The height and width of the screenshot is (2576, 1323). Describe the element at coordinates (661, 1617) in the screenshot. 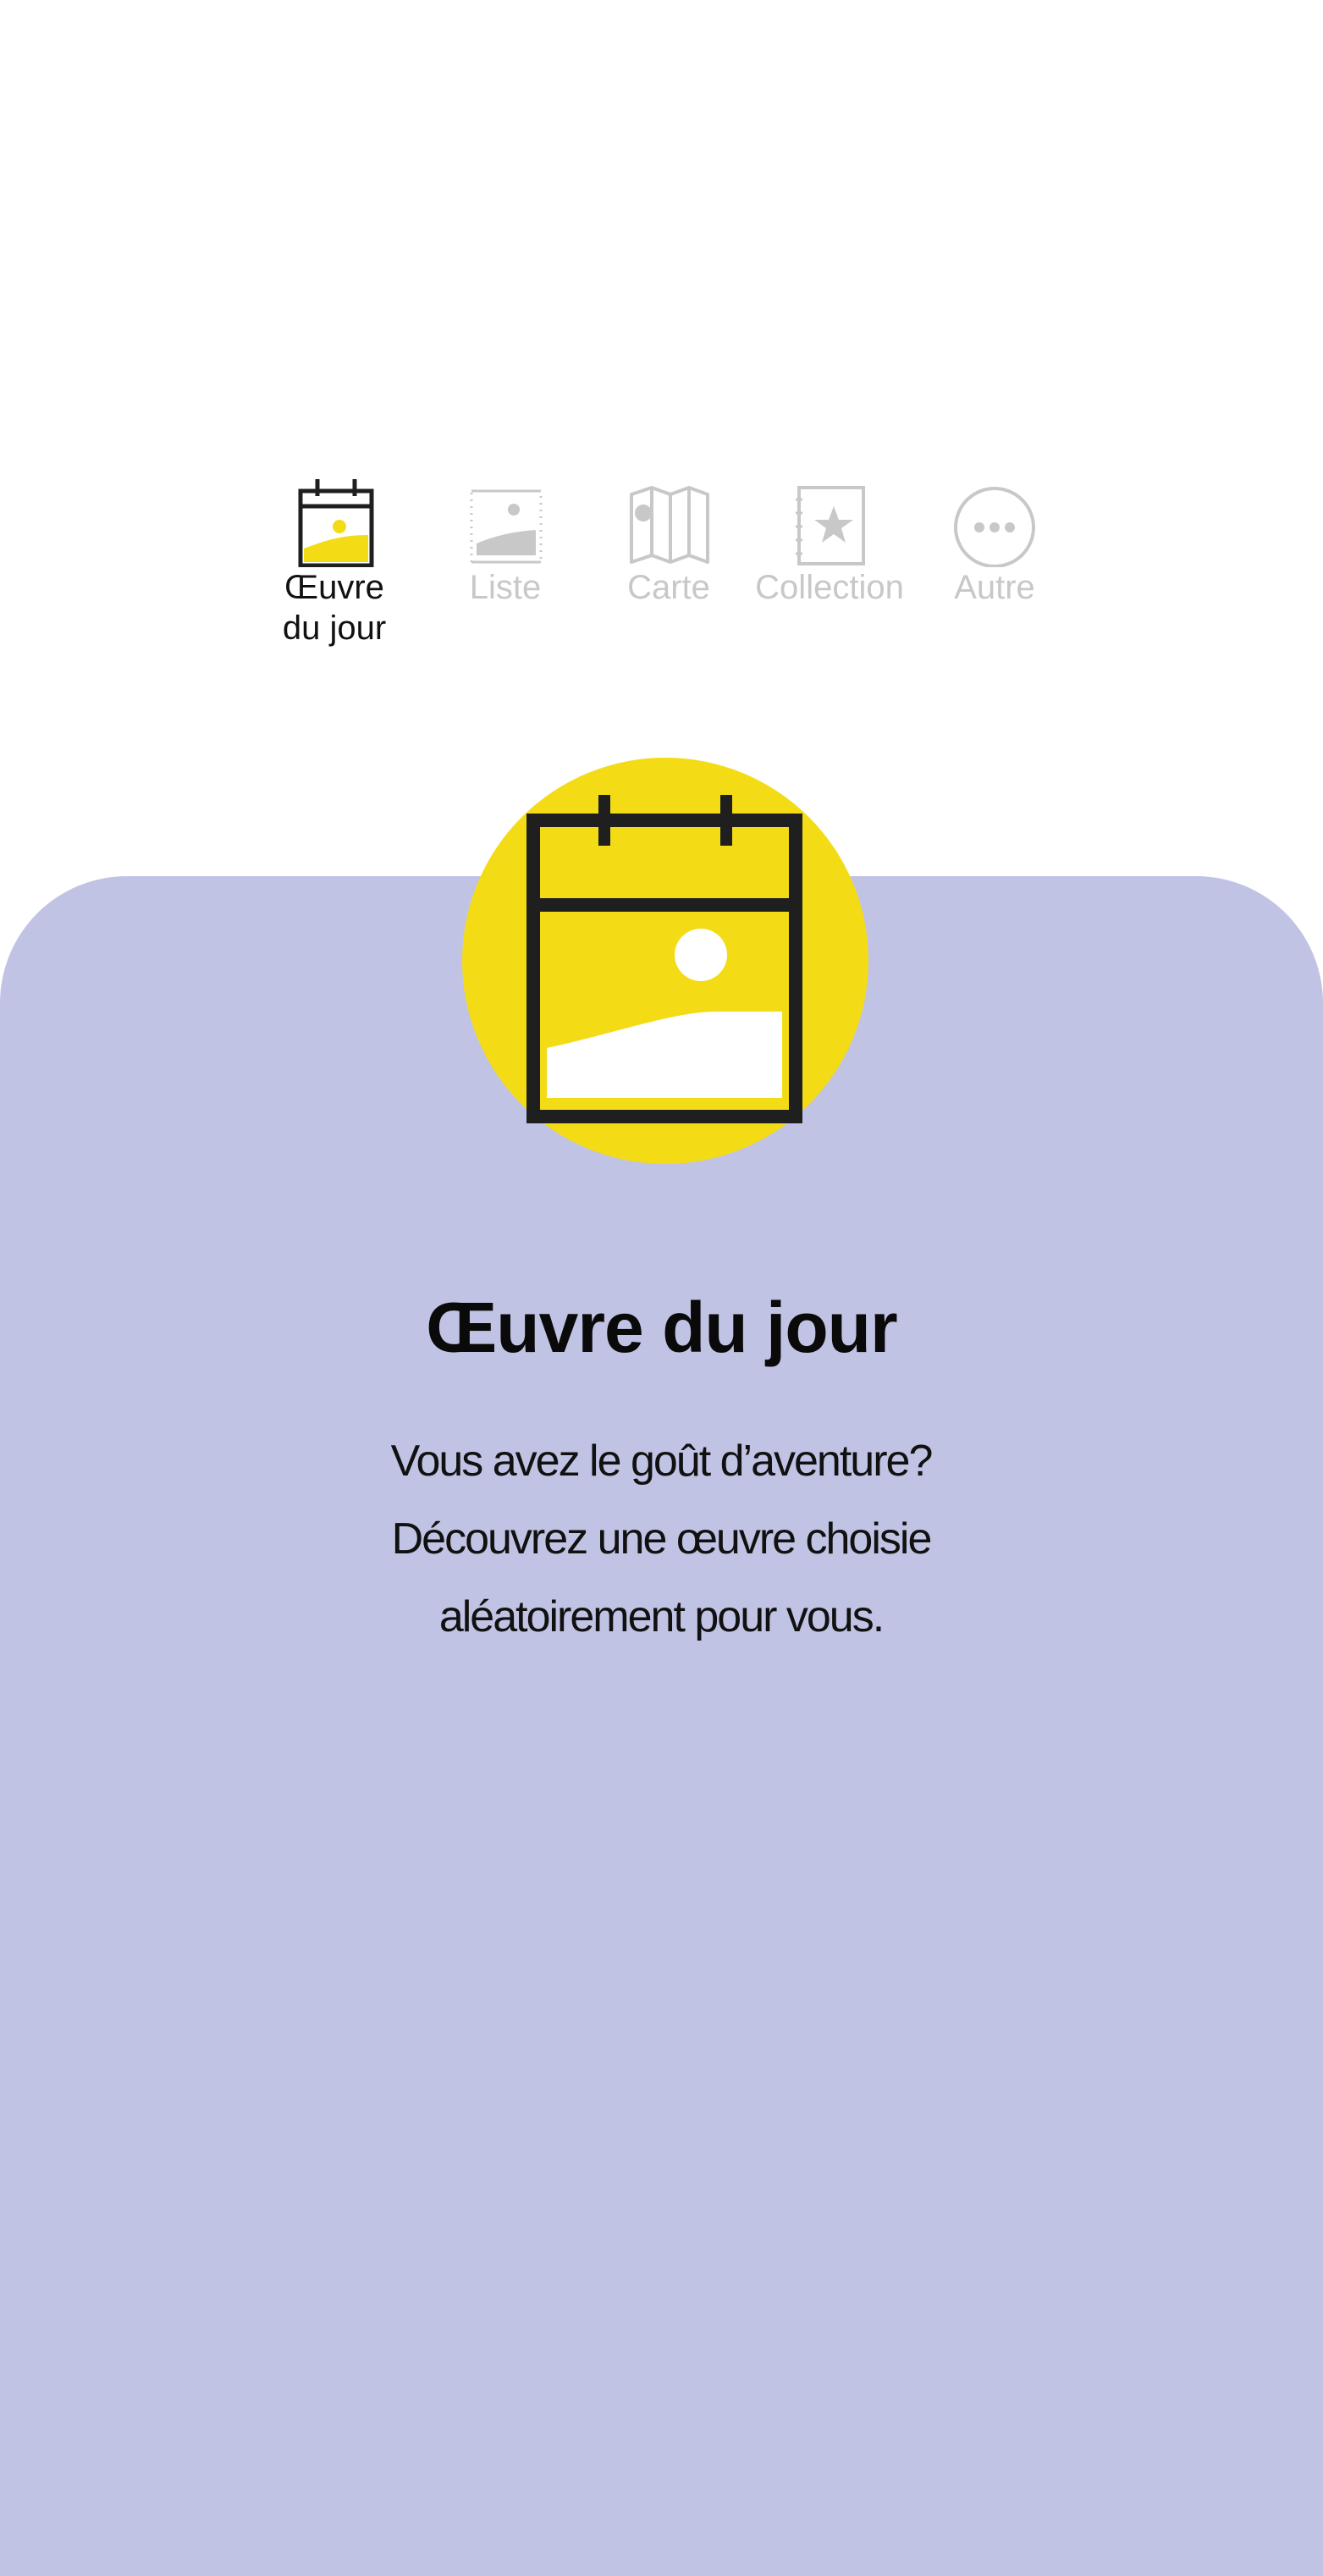

I see `hero-description-line: aléatoirement pour vous.` at that location.